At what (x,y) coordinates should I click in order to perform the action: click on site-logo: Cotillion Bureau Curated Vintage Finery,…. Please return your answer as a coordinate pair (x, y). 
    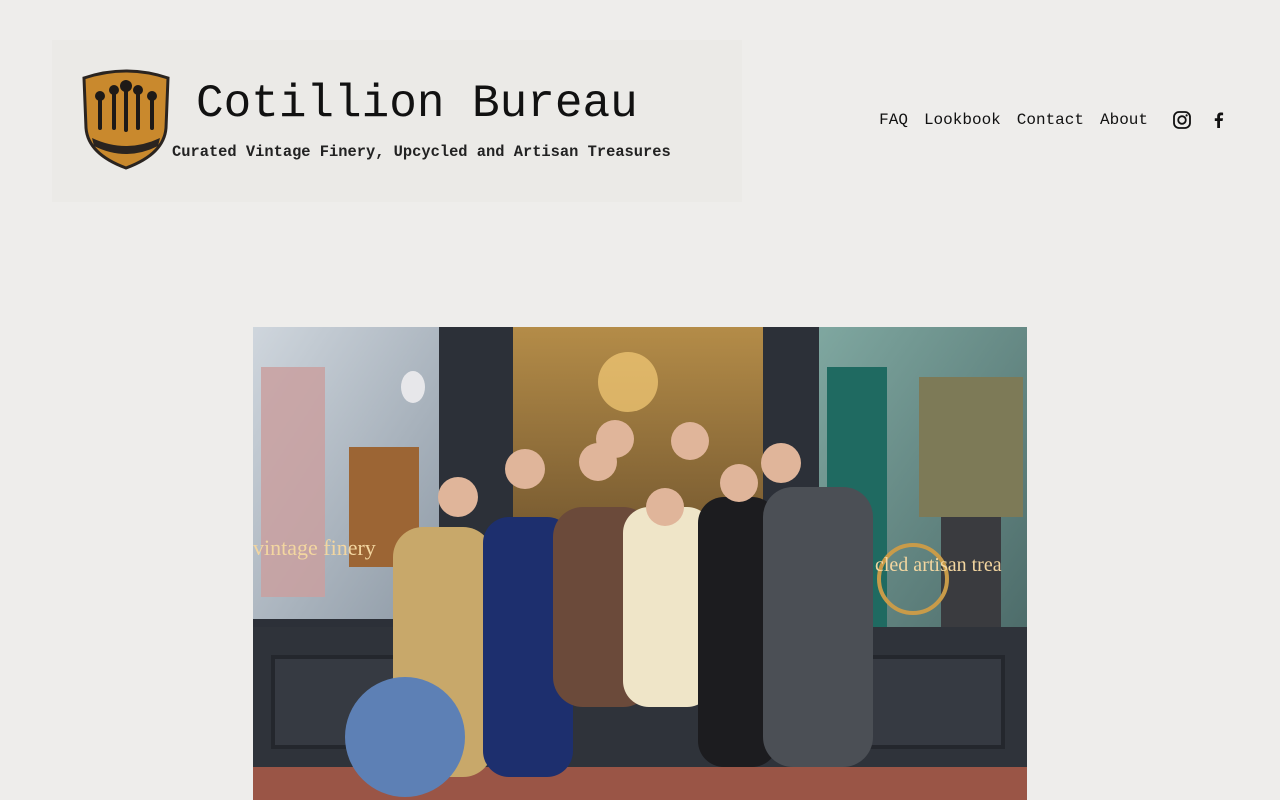
    Looking at the image, I should click on (397, 121).